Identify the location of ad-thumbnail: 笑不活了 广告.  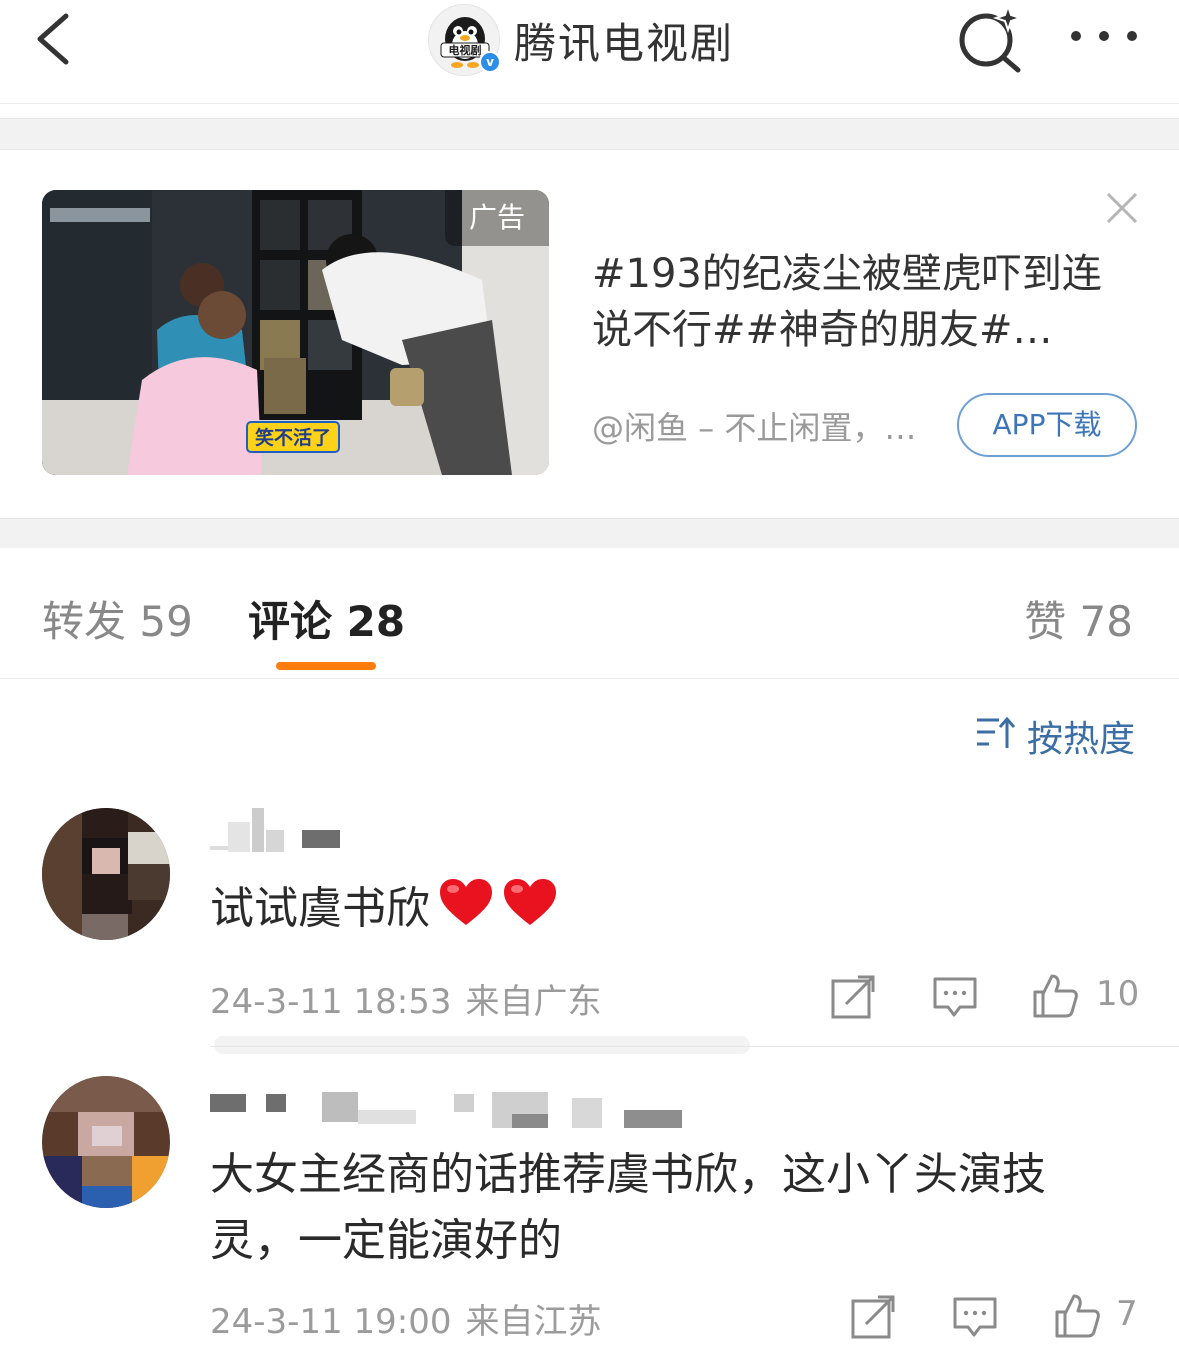
(295, 332).